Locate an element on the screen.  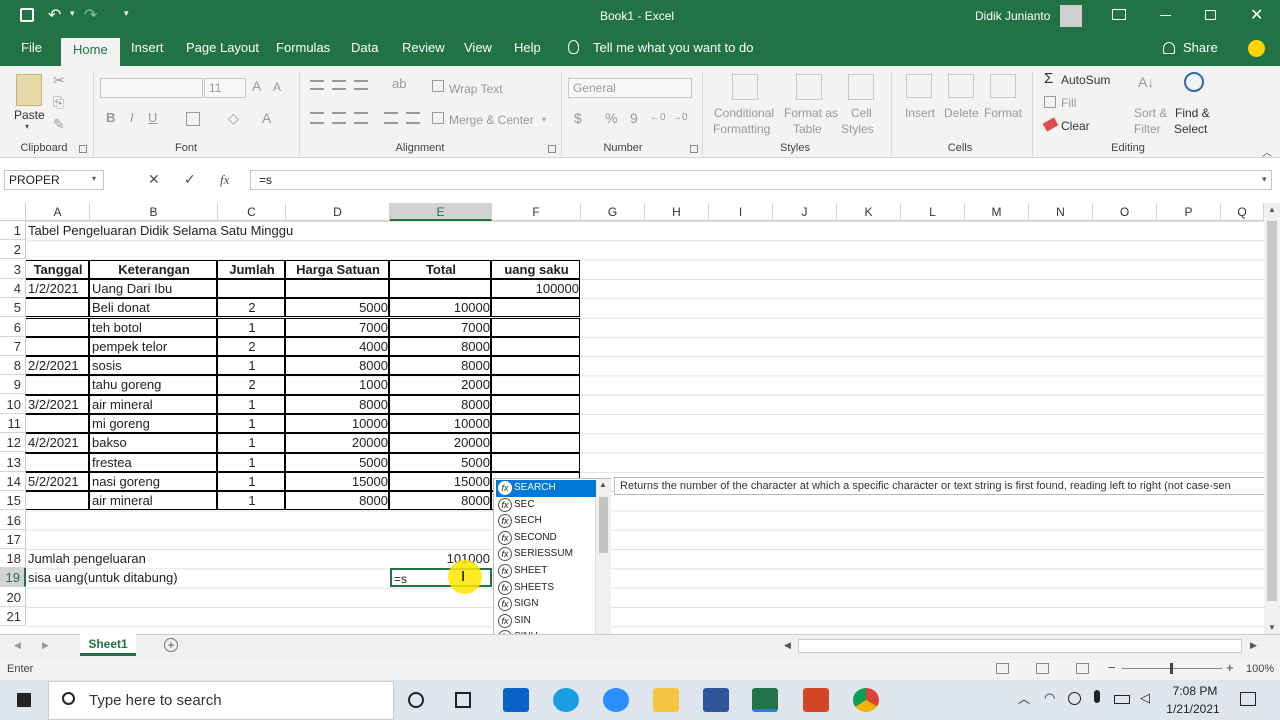
cell-b4: Uang Dari Ibu is located at coordinates (154, 288).